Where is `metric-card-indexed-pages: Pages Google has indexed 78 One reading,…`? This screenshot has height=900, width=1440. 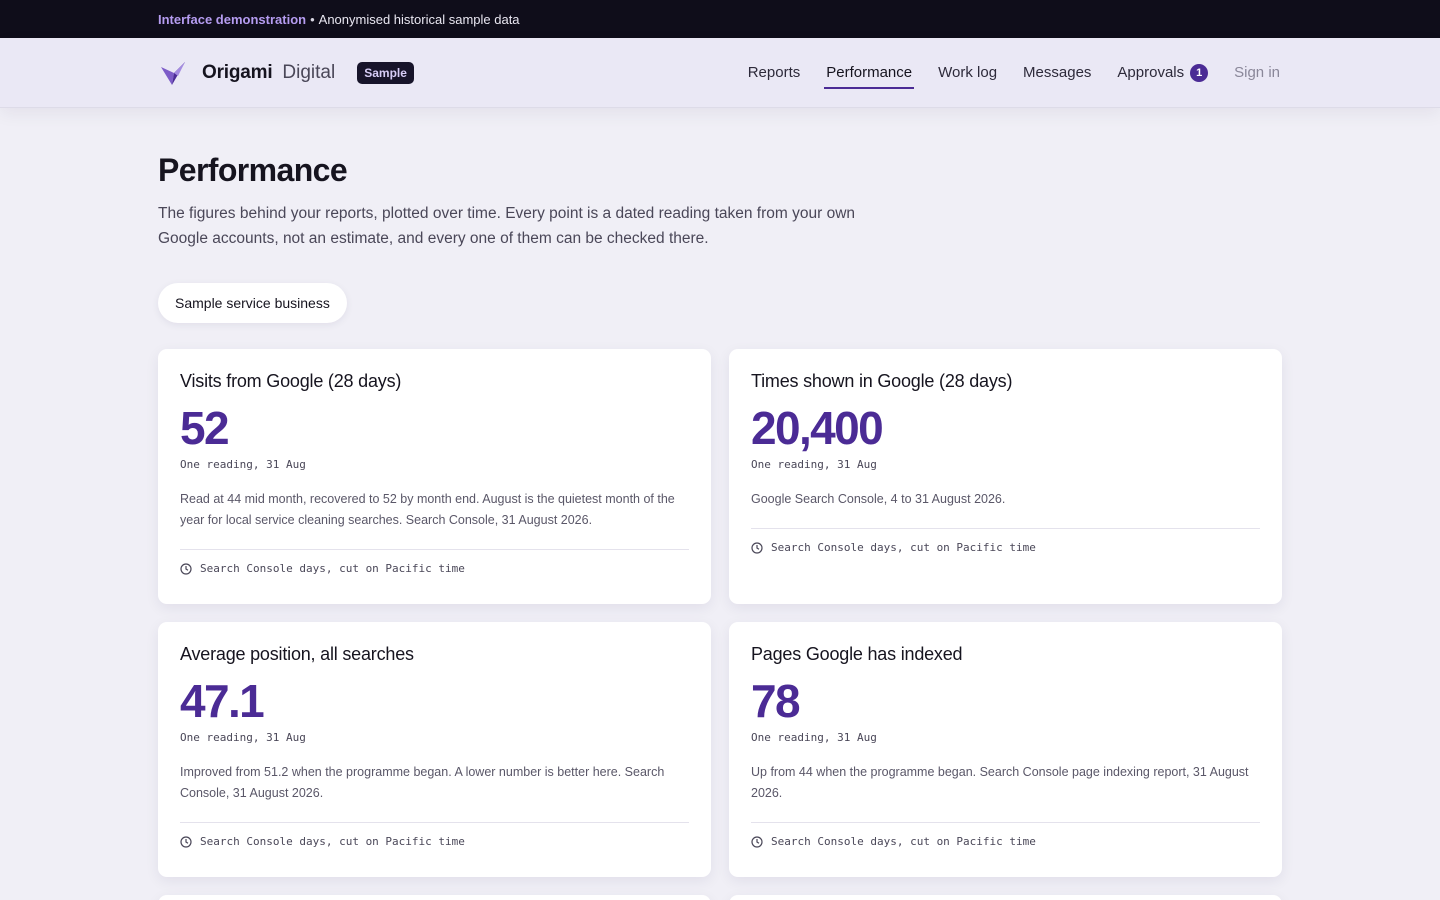
metric-card-indexed-pages: Pages Google has indexed 78 One reading,… is located at coordinates (1005, 749).